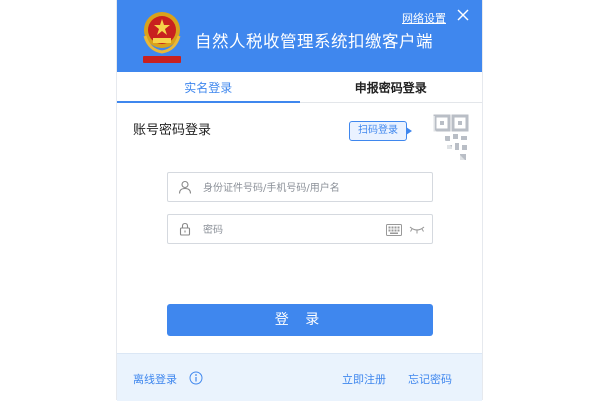  I want to click on login-button: 登 录, so click(300, 320).